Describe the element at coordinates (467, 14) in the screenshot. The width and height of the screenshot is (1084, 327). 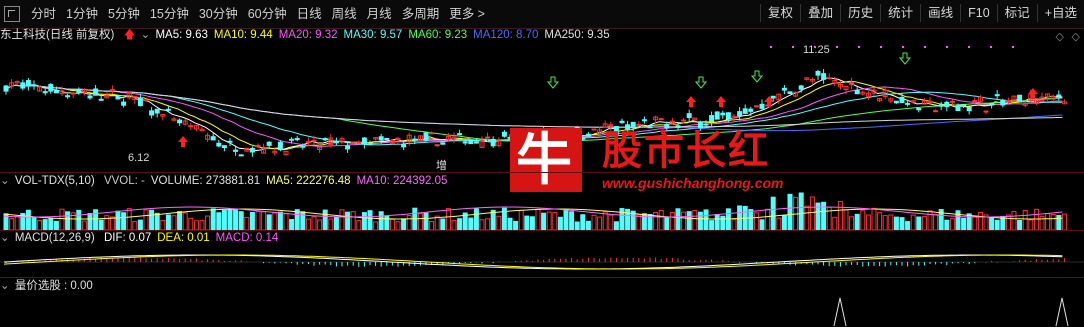
I see `more-periods-tab: 更多 >` at that location.